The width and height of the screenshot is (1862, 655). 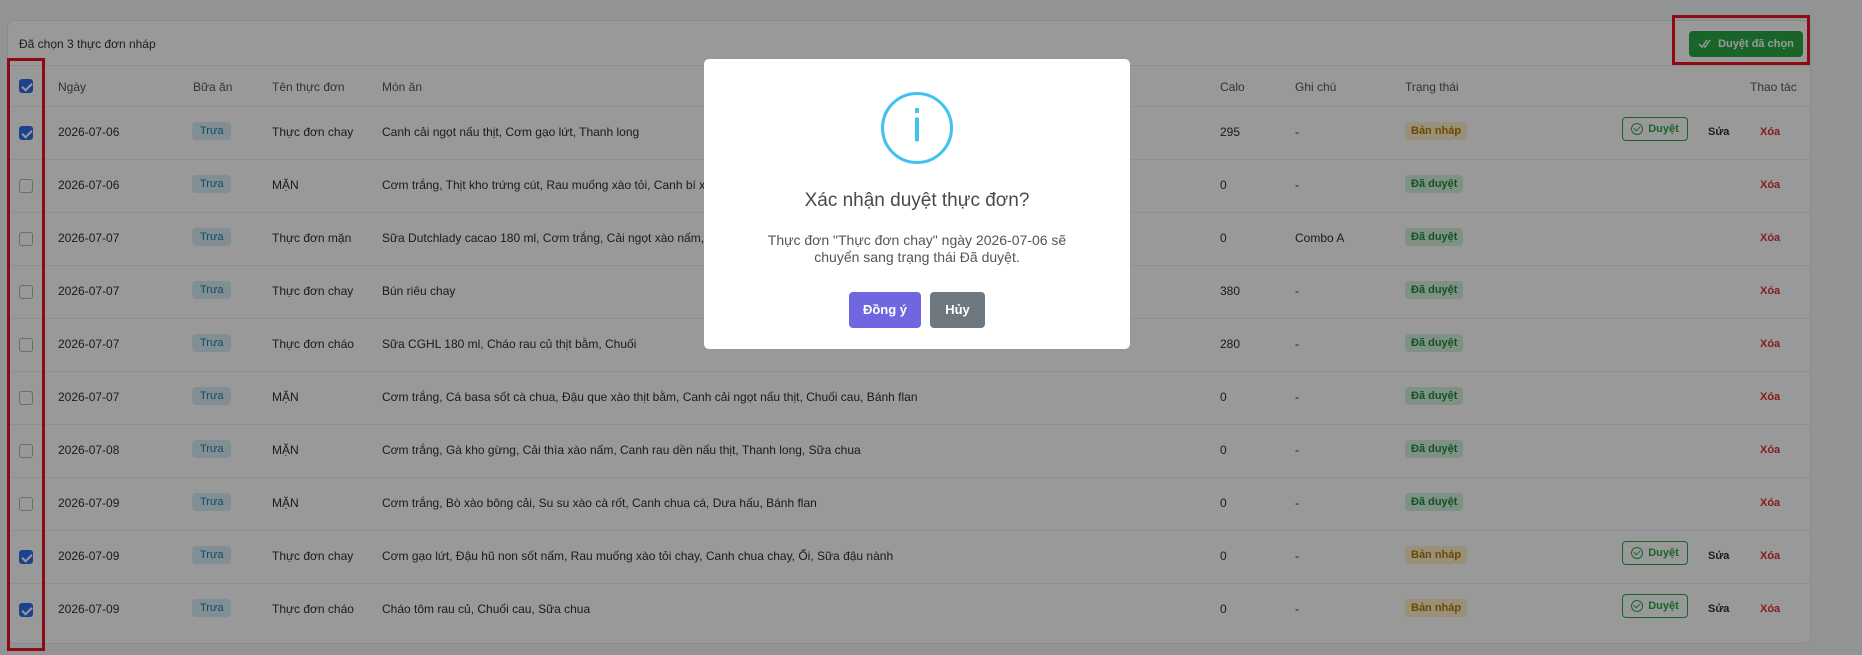 I want to click on cancel-button: Hủy, so click(x=957, y=310).